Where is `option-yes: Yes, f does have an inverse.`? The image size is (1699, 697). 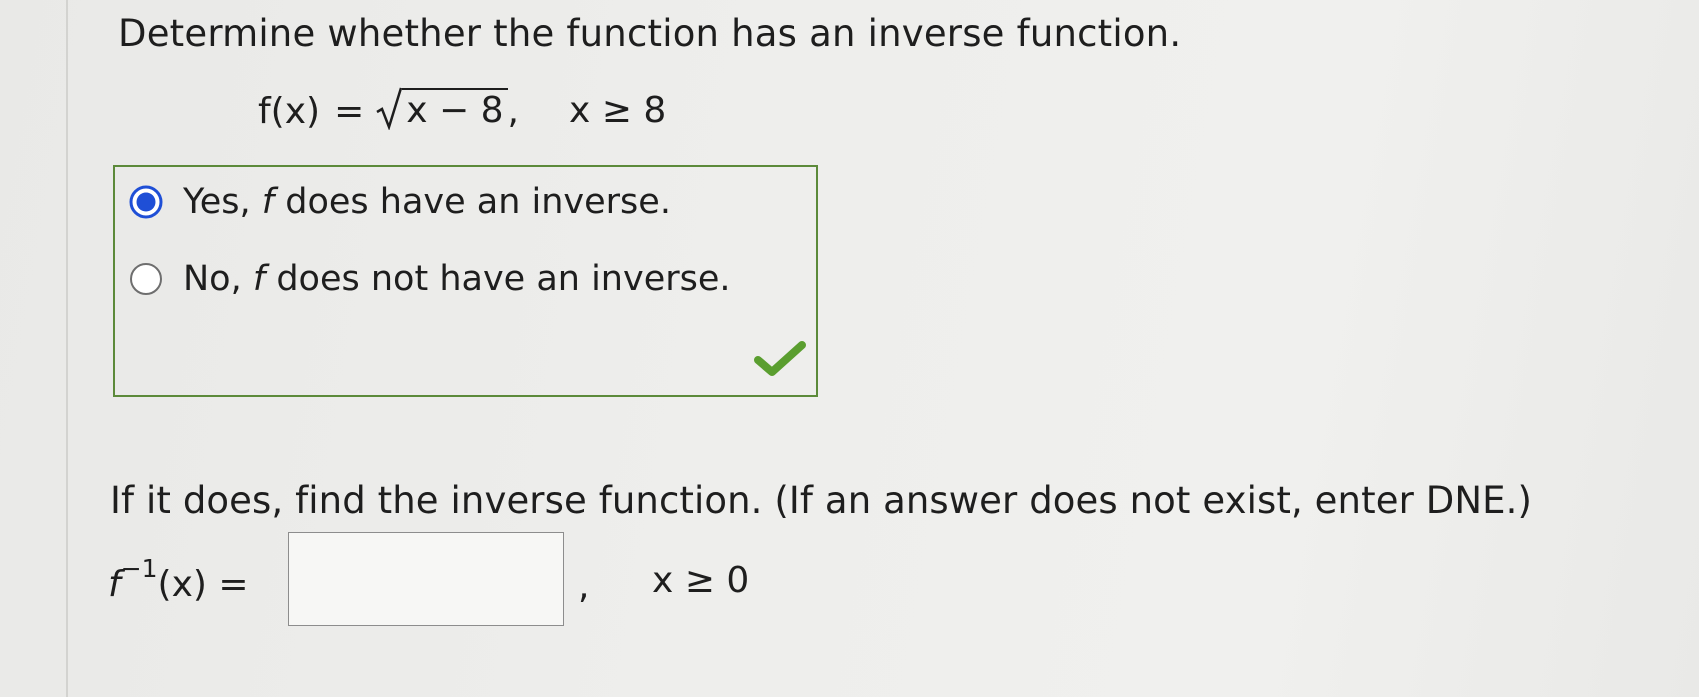 option-yes: Yes, f does have an inverse. is located at coordinates (400, 202).